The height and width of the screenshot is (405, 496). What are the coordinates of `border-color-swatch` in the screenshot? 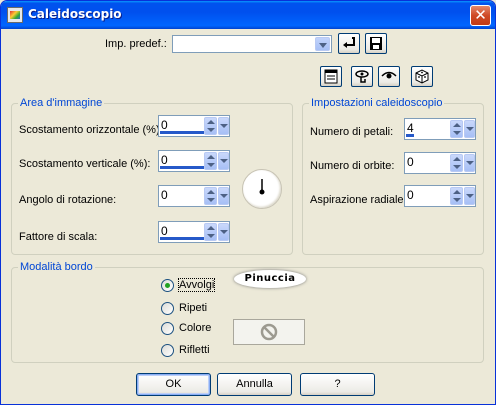 It's located at (269, 332).